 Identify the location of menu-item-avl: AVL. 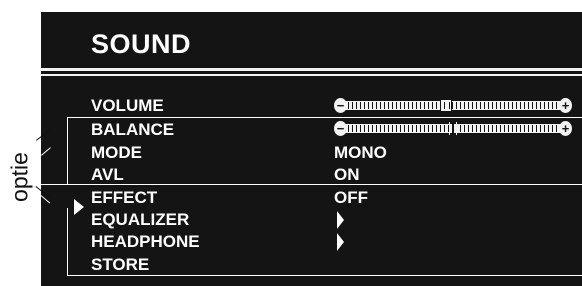
(107, 175).